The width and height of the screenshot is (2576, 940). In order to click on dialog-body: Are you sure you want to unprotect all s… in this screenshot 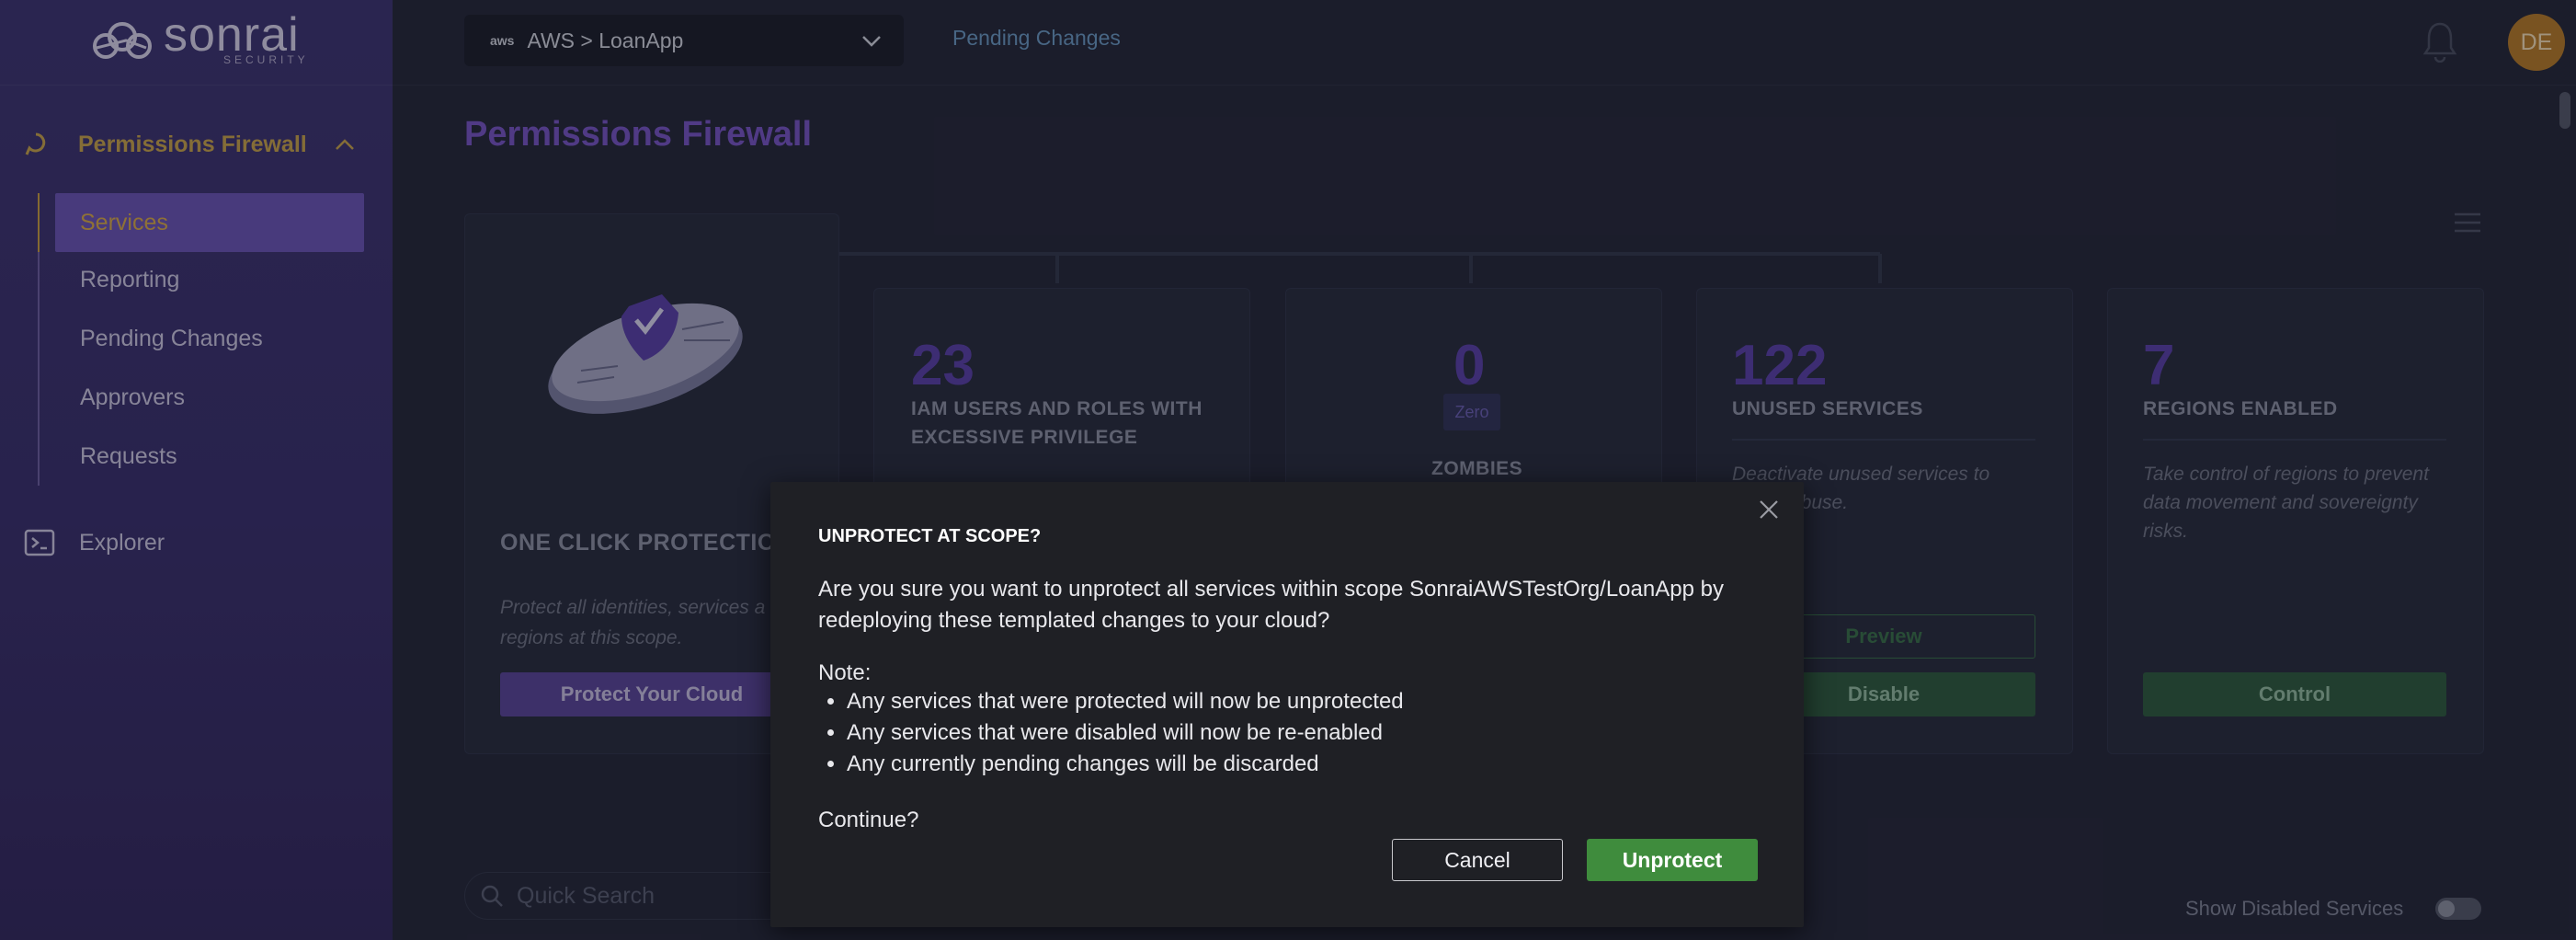, I will do `click(1271, 605)`.